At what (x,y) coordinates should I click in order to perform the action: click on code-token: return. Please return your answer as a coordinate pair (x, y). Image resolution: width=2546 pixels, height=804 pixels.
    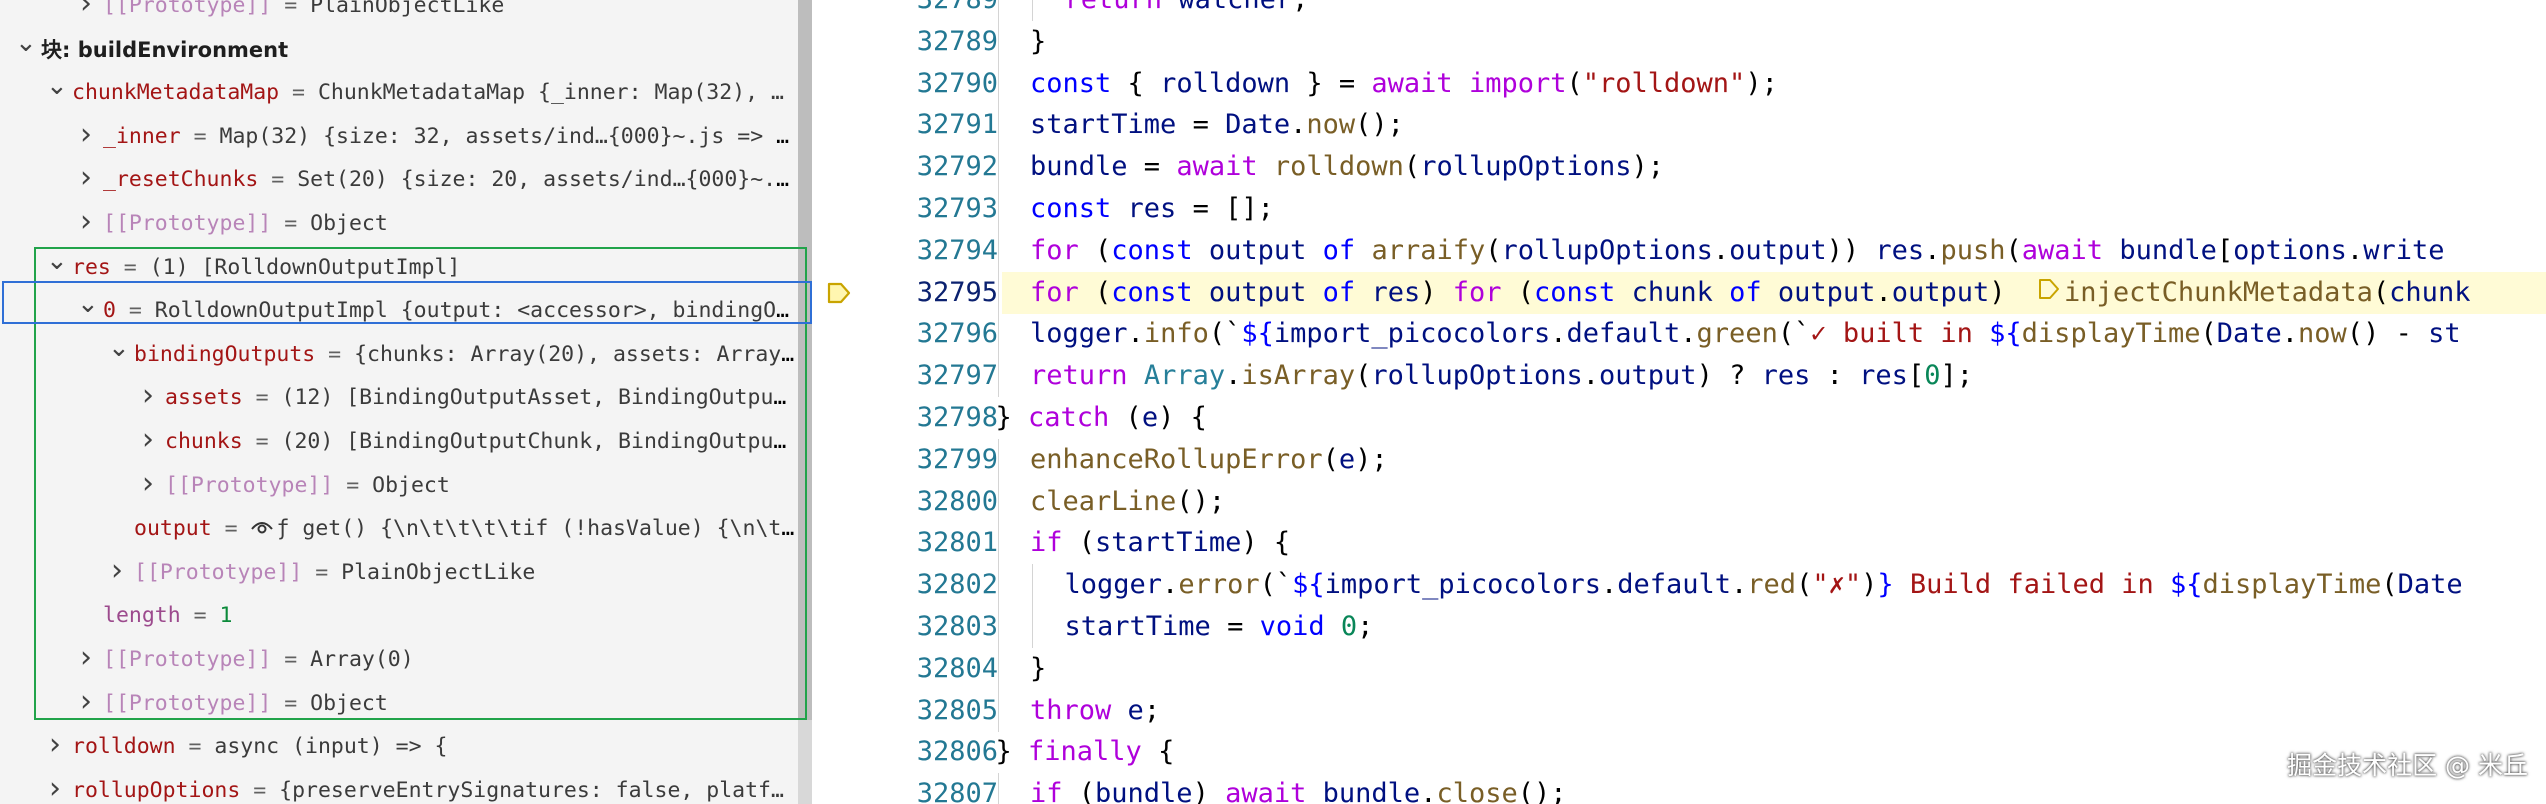
    Looking at the image, I should click on (1079, 376).